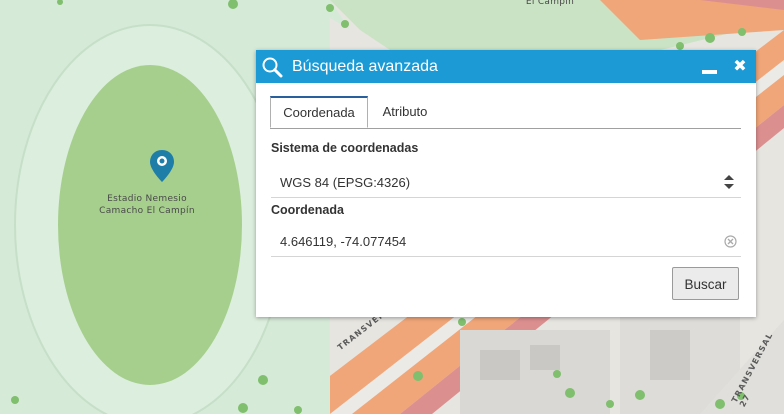  I want to click on clear-input-icon, so click(730, 241).